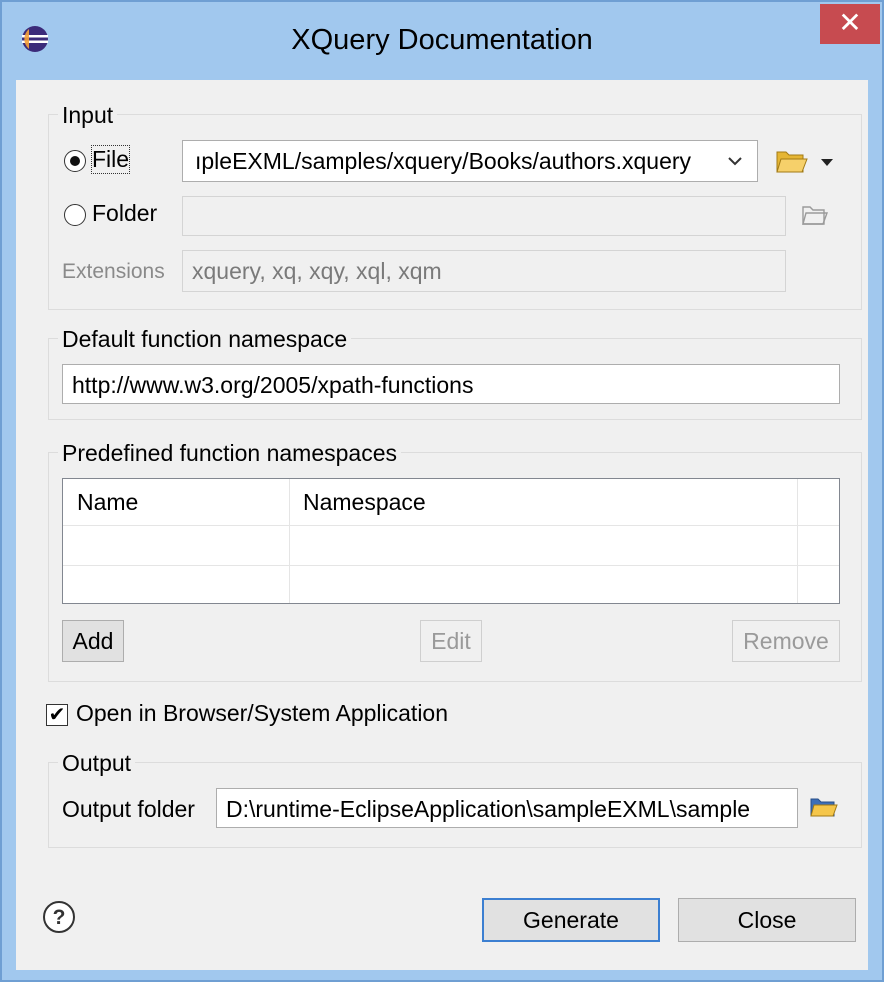 Image resolution: width=884 pixels, height=982 pixels. I want to click on title-bar: XQuery Documentation ✕, so click(442, 41).